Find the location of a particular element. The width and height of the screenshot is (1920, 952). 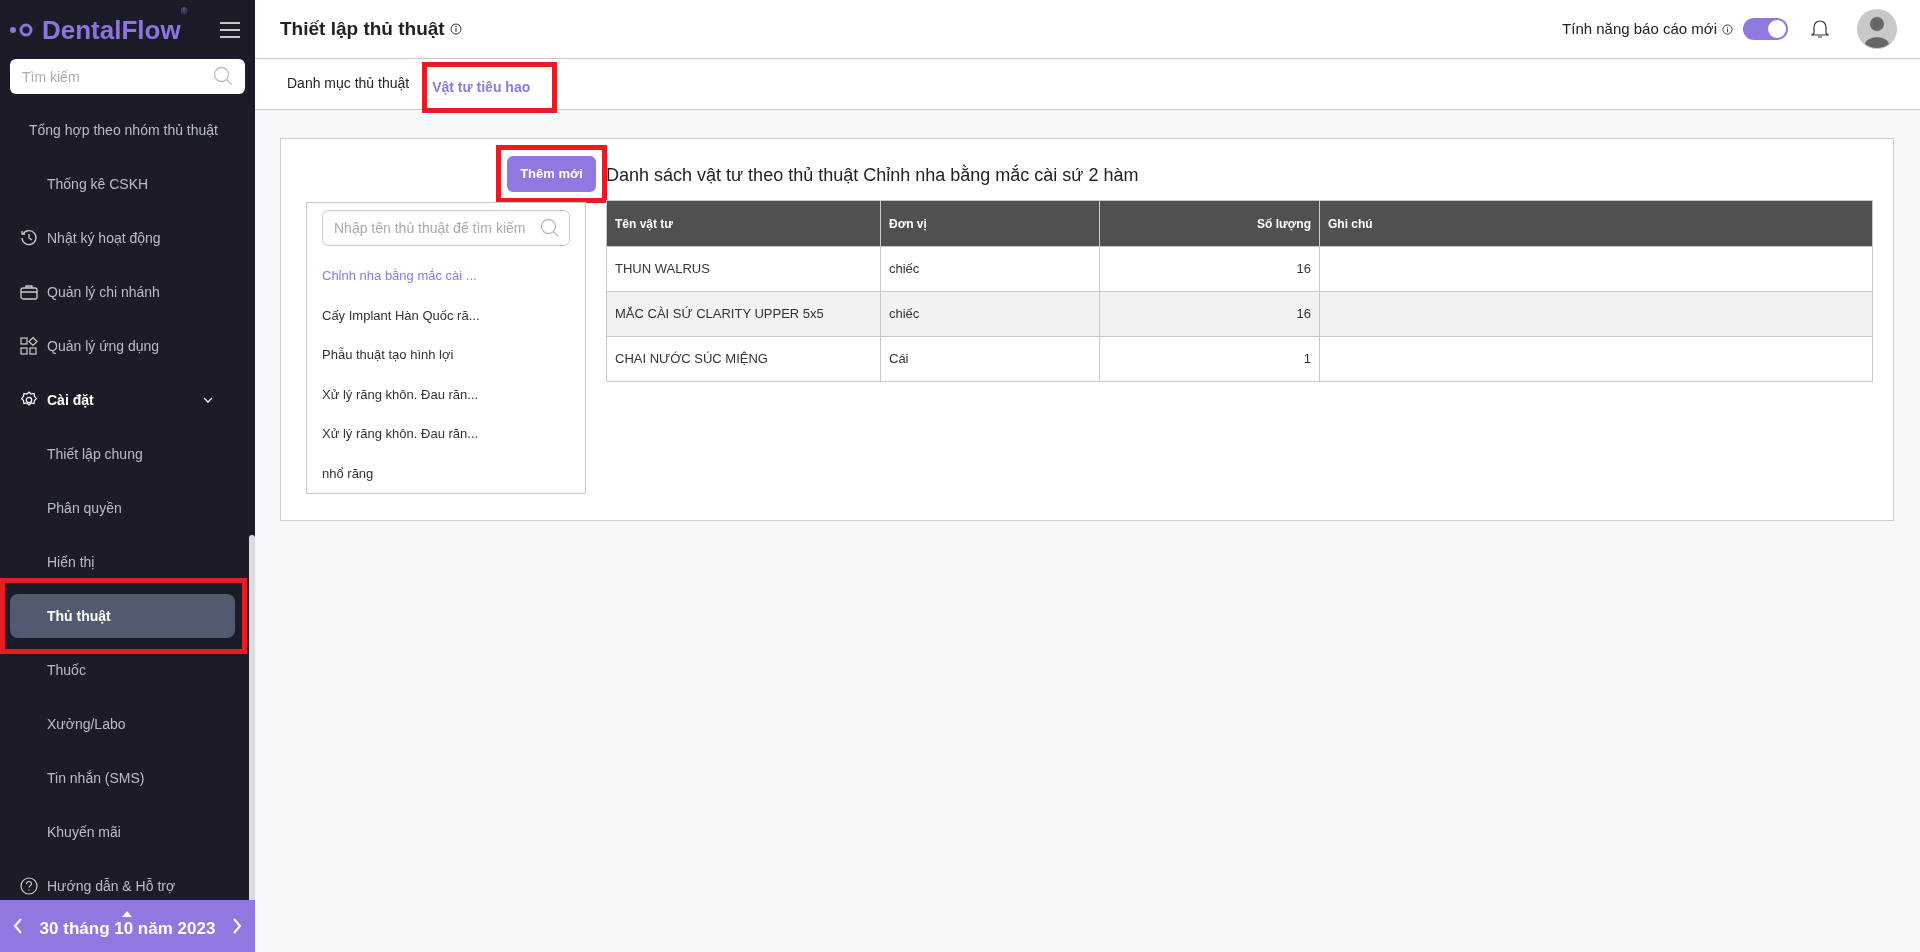

sidebar-item: Thiết lập chung is located at coordinates (122, 454).